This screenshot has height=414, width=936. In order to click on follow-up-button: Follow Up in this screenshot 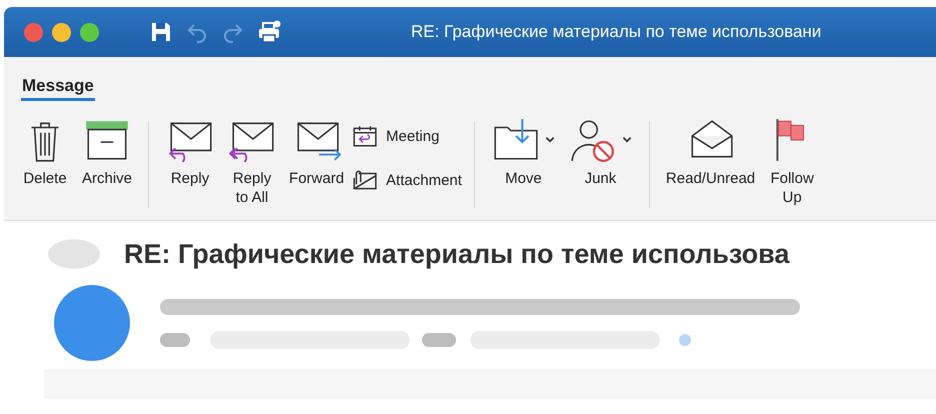, I will do `click(792, 168)`.